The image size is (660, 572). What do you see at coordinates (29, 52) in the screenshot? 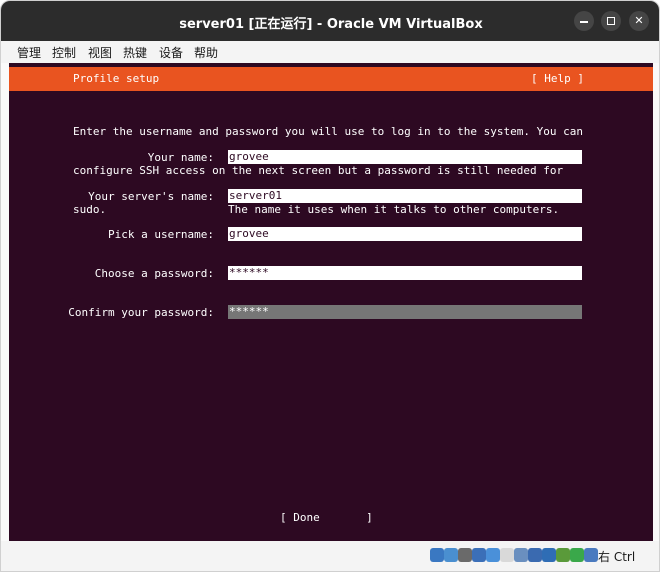
I see `menu-manage: 管理` at bounding box center [29, 52].